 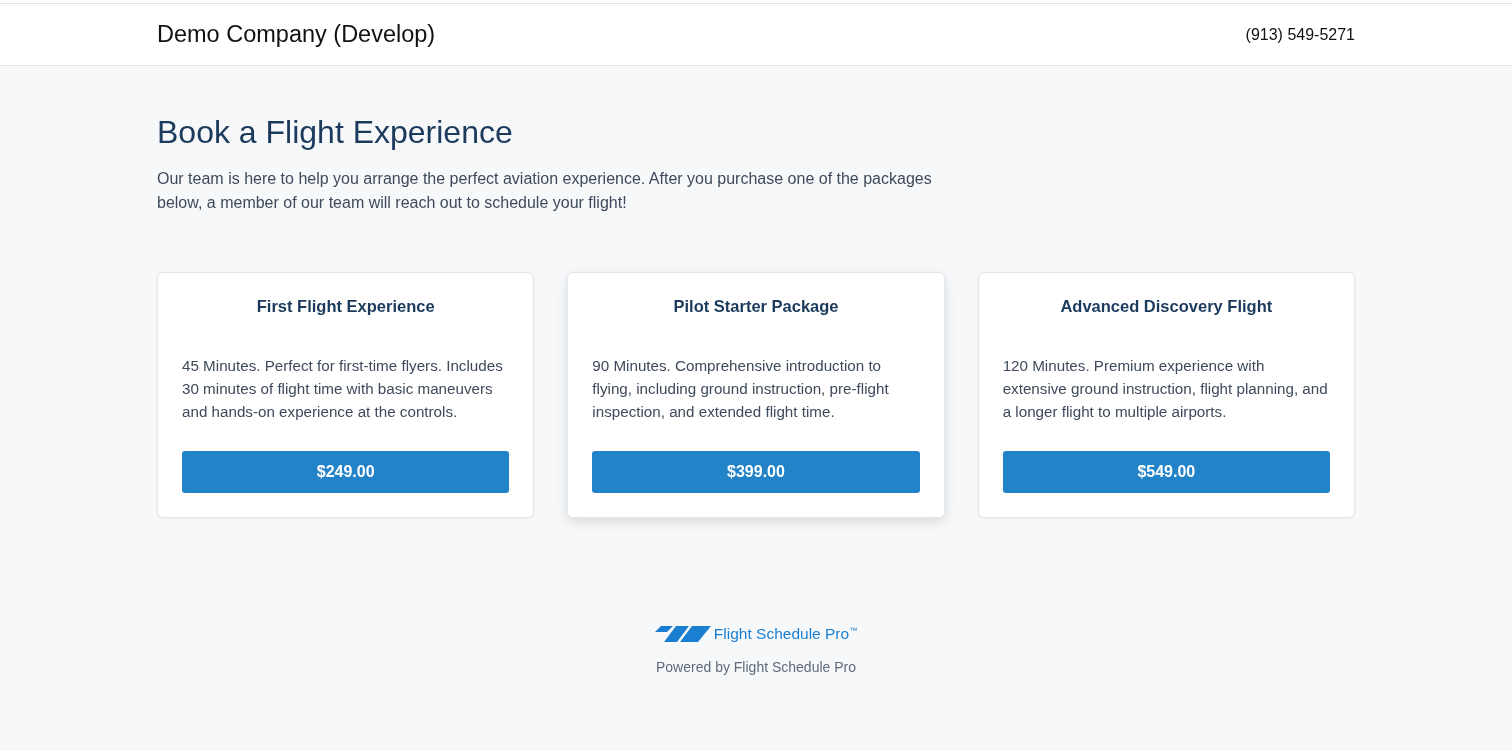 I want to click on package-title: First Flight Experience, so click(x=345, y=306).